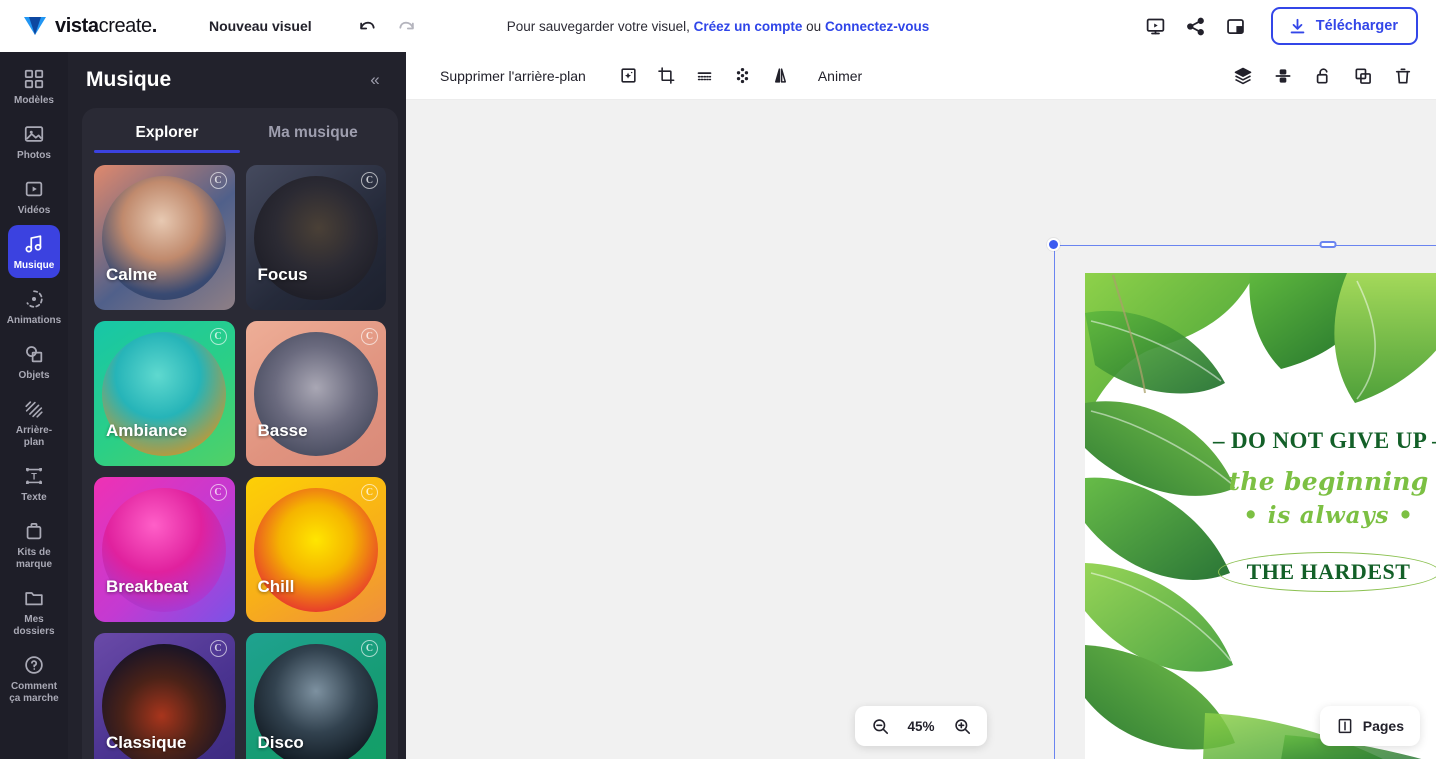  I want to click on music-card: C Classique, so click(164, 696).